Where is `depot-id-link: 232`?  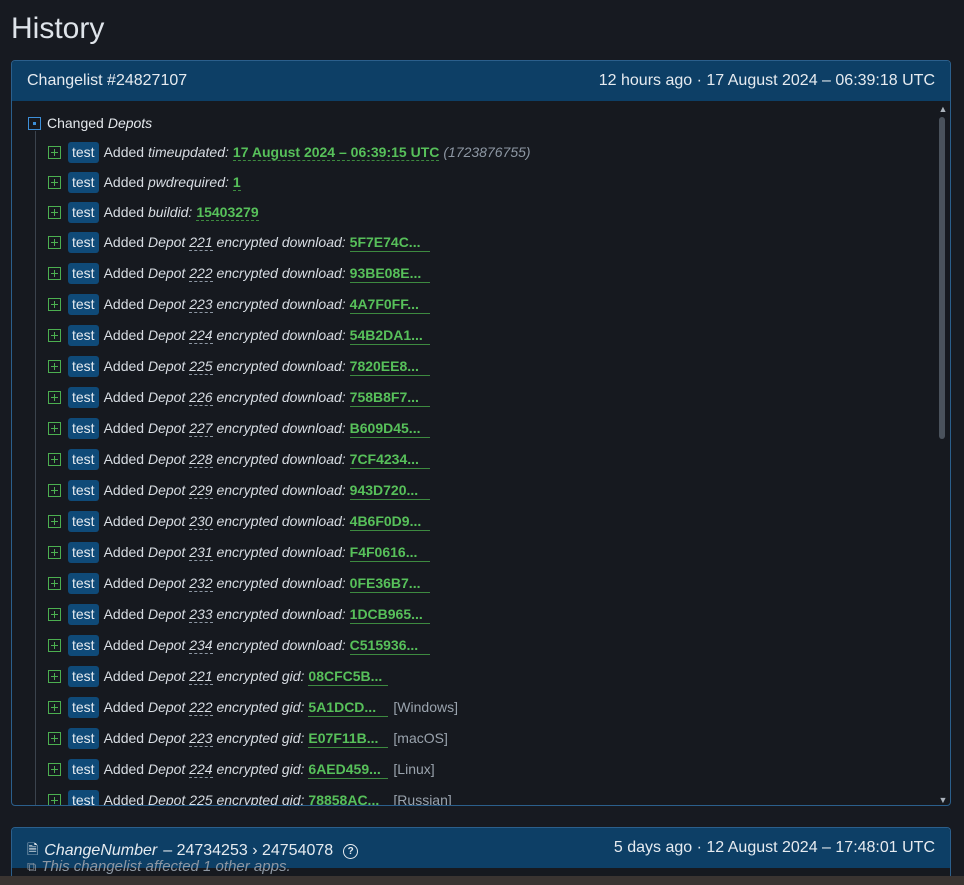
depot-id-link: 232 is located at coordinates (201, 583).